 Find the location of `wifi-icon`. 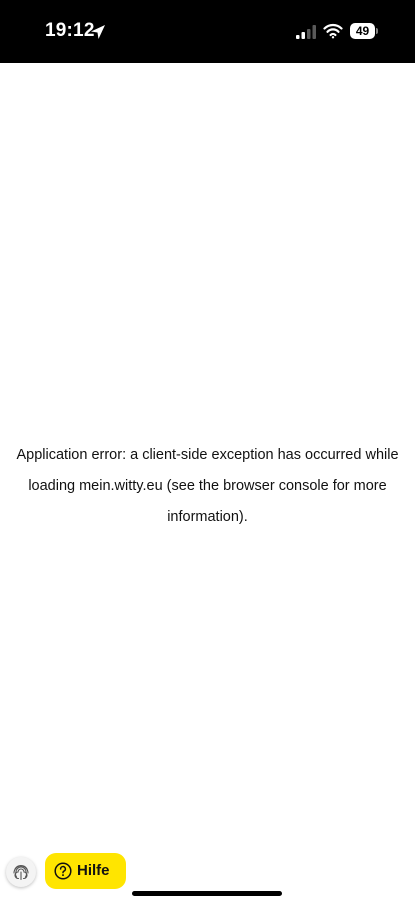

wifi-icon is located at coordinates (333, 31).